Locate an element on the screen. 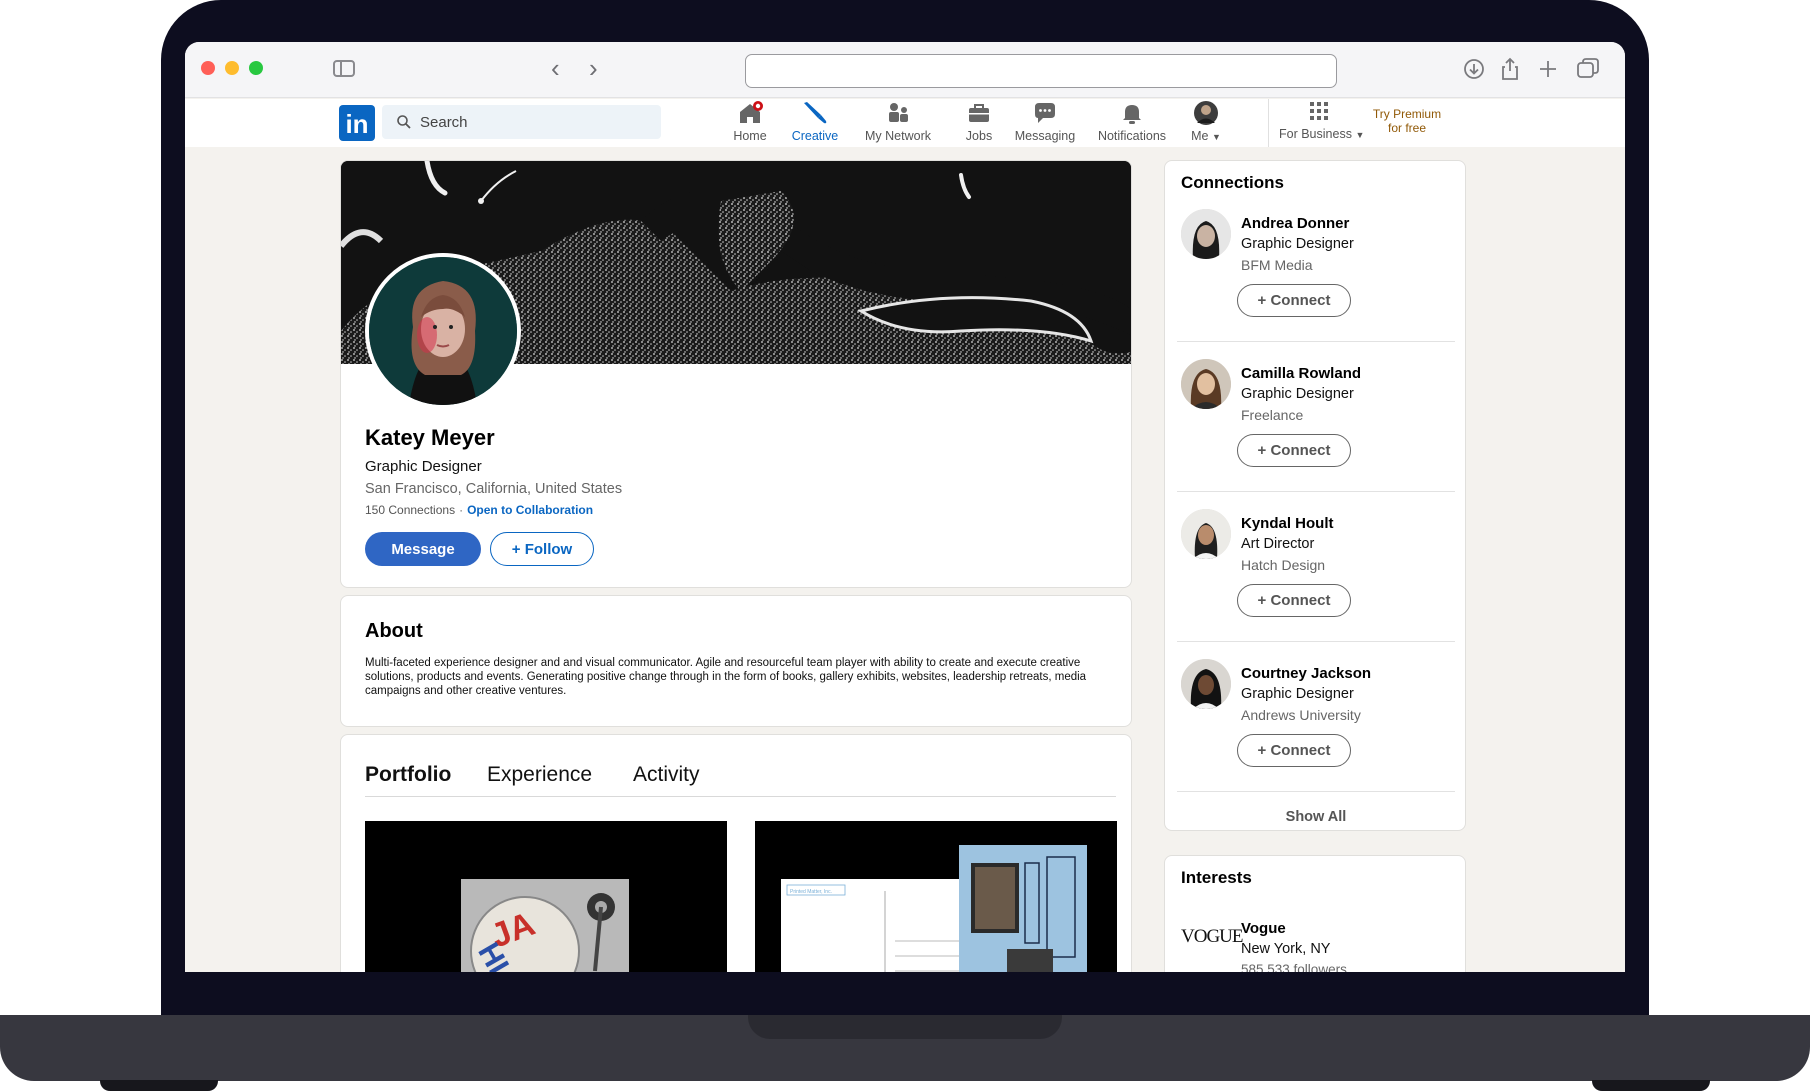 This screenshot has height=1091, width=1810. follow-button: + Follow is located at coordinates (542, 549).